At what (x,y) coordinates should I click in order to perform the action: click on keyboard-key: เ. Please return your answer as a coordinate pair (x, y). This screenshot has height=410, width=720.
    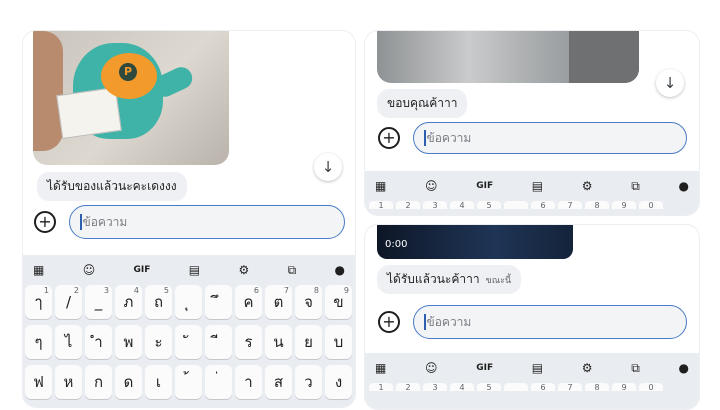
    Looking at the image, I should click on (158, 382).